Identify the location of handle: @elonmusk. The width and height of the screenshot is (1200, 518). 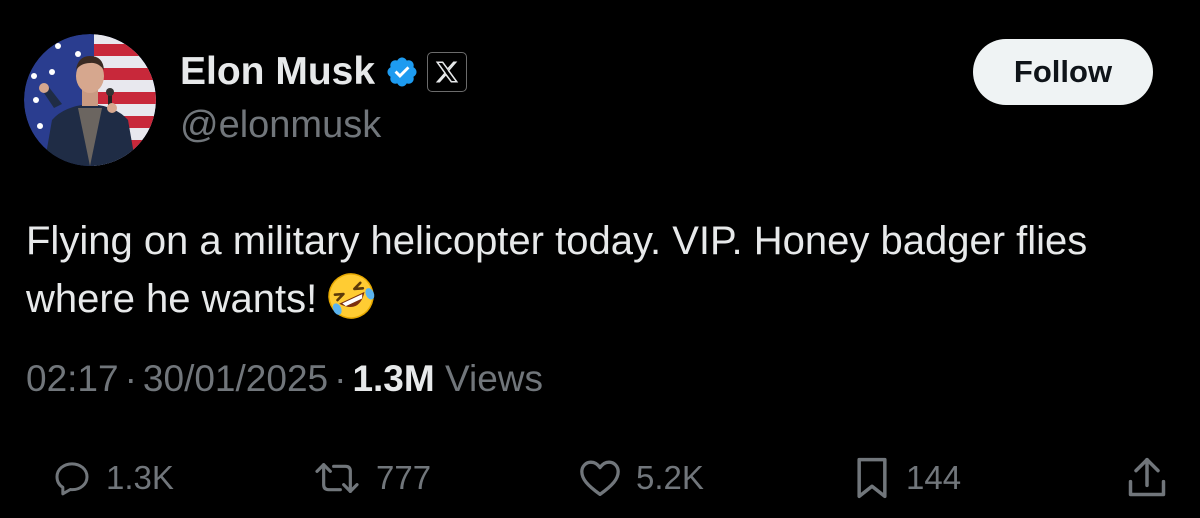
(323, 125).